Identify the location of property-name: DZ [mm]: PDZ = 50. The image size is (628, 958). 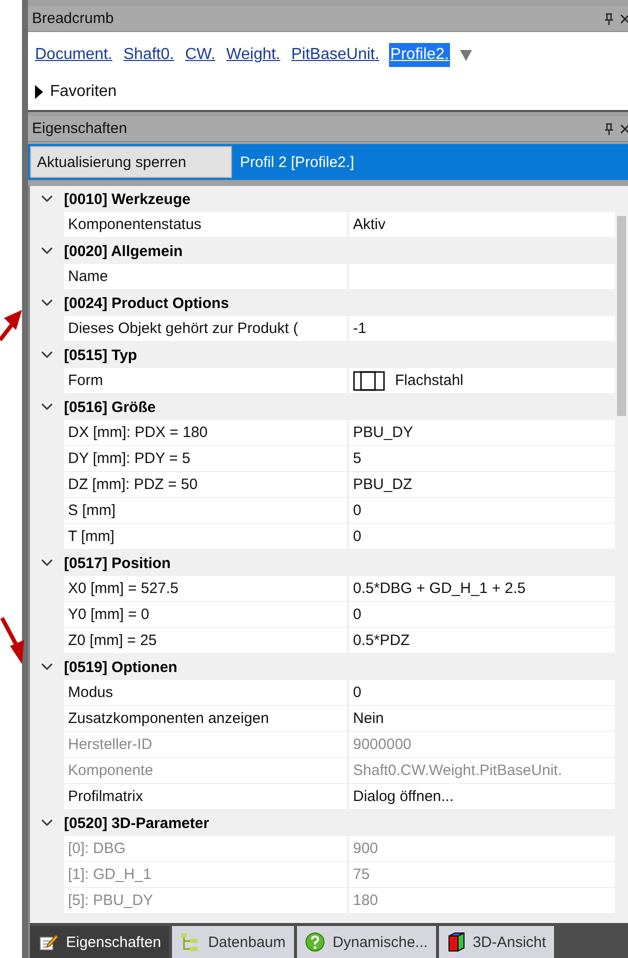
(206, 484).